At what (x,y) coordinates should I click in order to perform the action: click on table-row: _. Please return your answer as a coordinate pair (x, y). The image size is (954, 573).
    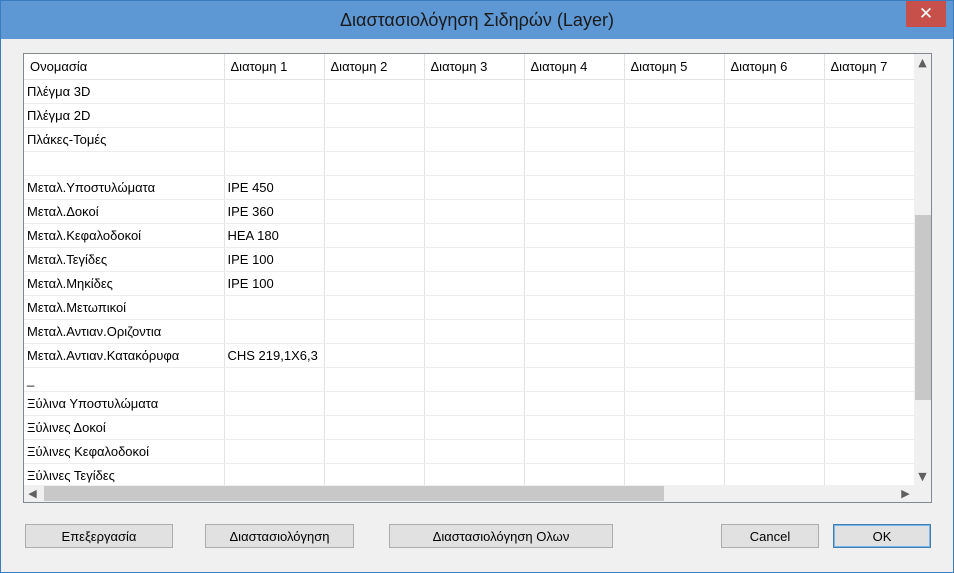
    Looking at the image, I should click on (474, 379).